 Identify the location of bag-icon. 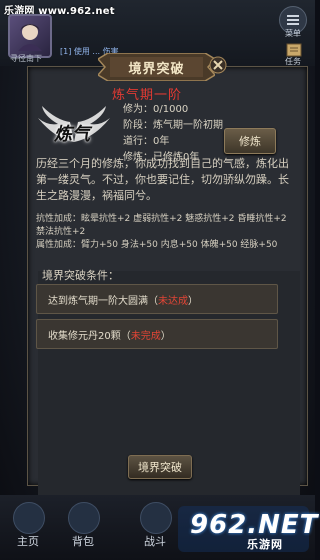
(84, 518).